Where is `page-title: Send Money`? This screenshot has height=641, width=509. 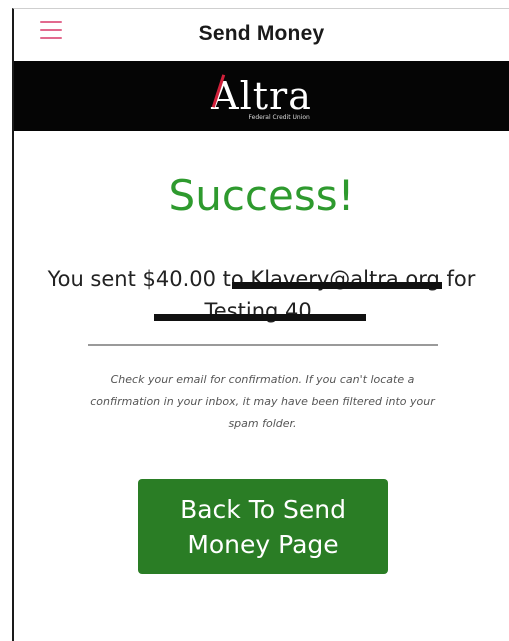
page-title: Send Money is located at coordinates (261, 33).